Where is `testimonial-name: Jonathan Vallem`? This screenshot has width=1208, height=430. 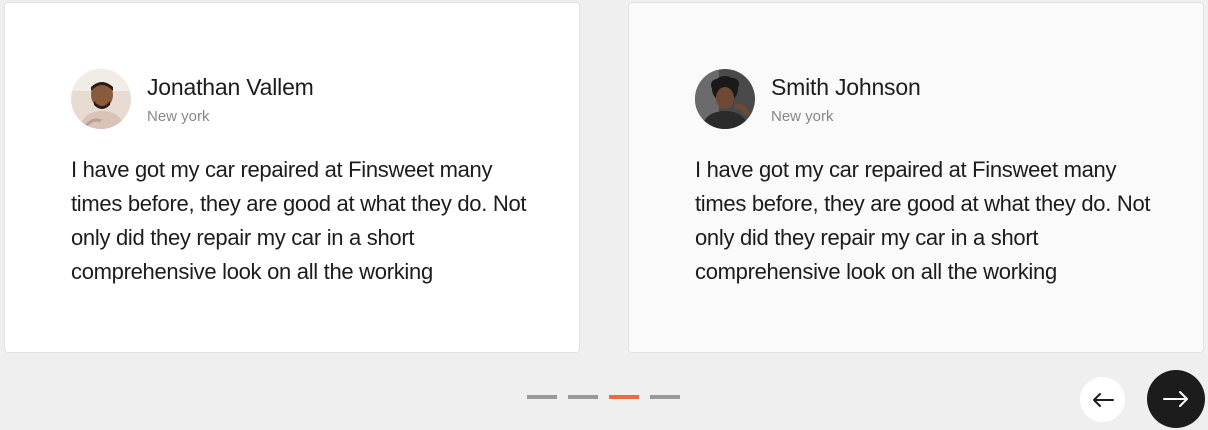
testimonial-name: Jonathan Vallem is located at coordinates (230, 87).